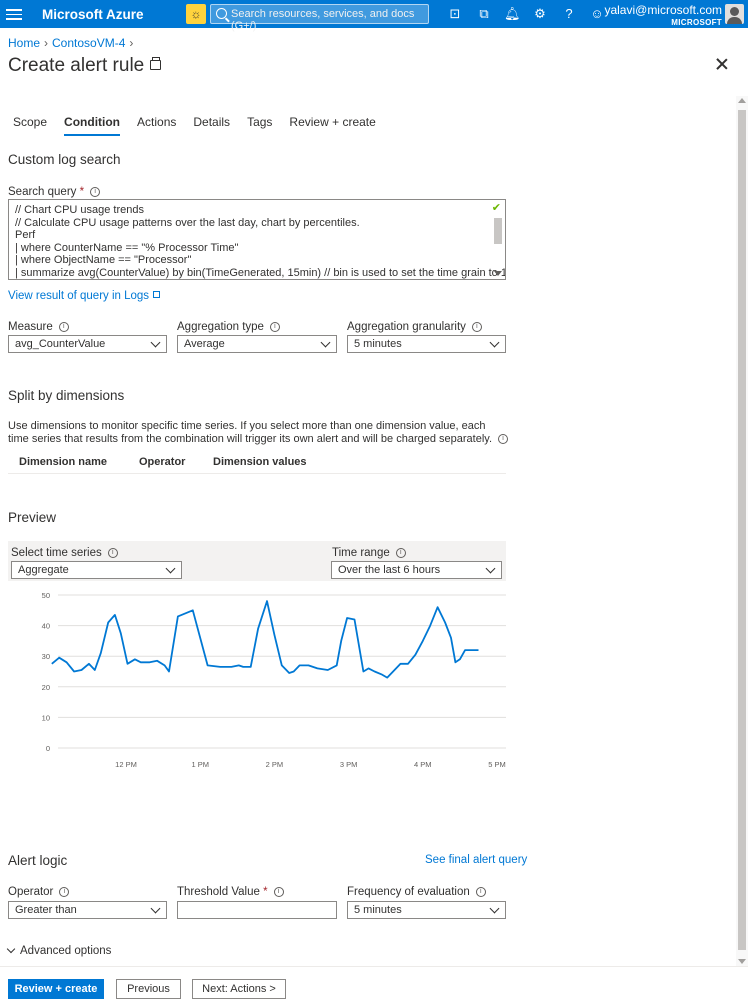  I want to click on feedback-smiley-icon: ☺, so click(597, 14).